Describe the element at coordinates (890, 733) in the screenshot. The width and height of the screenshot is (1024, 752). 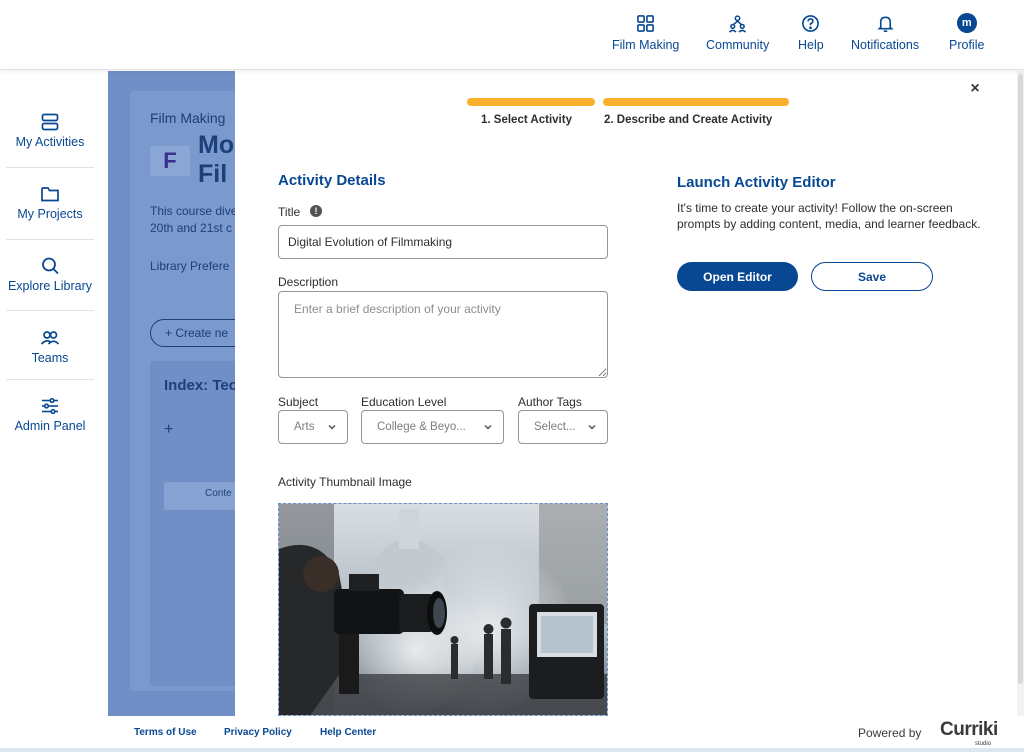
I see `powered-by-text: Powered by` at that location.